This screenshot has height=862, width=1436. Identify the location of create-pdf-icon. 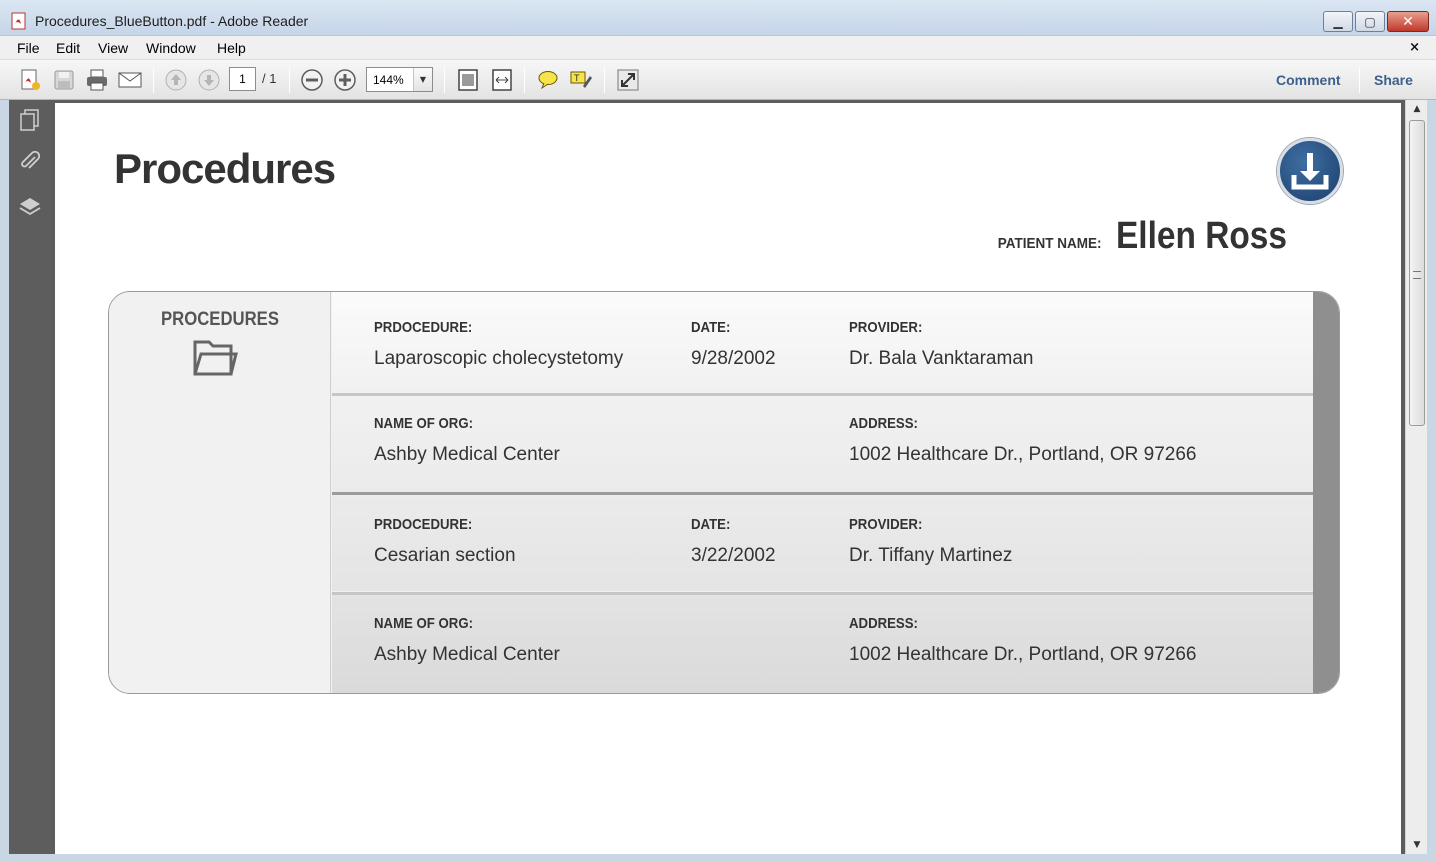
(30, 79).